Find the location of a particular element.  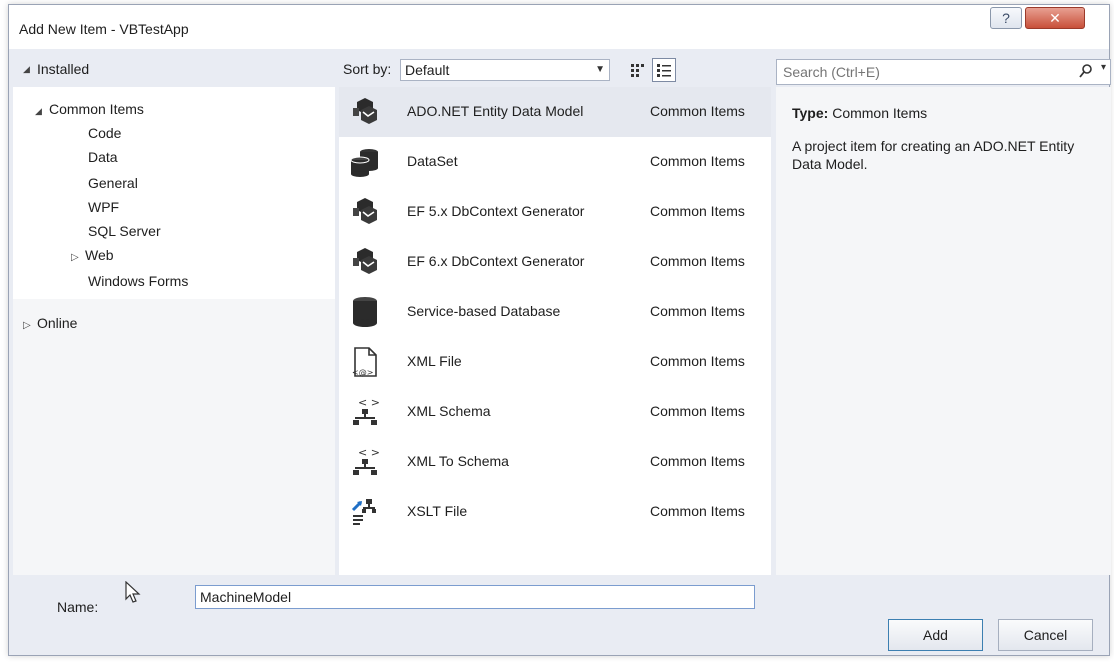

tree-item-common-items: ◢ Common Items is located at coordinates (89, 109).